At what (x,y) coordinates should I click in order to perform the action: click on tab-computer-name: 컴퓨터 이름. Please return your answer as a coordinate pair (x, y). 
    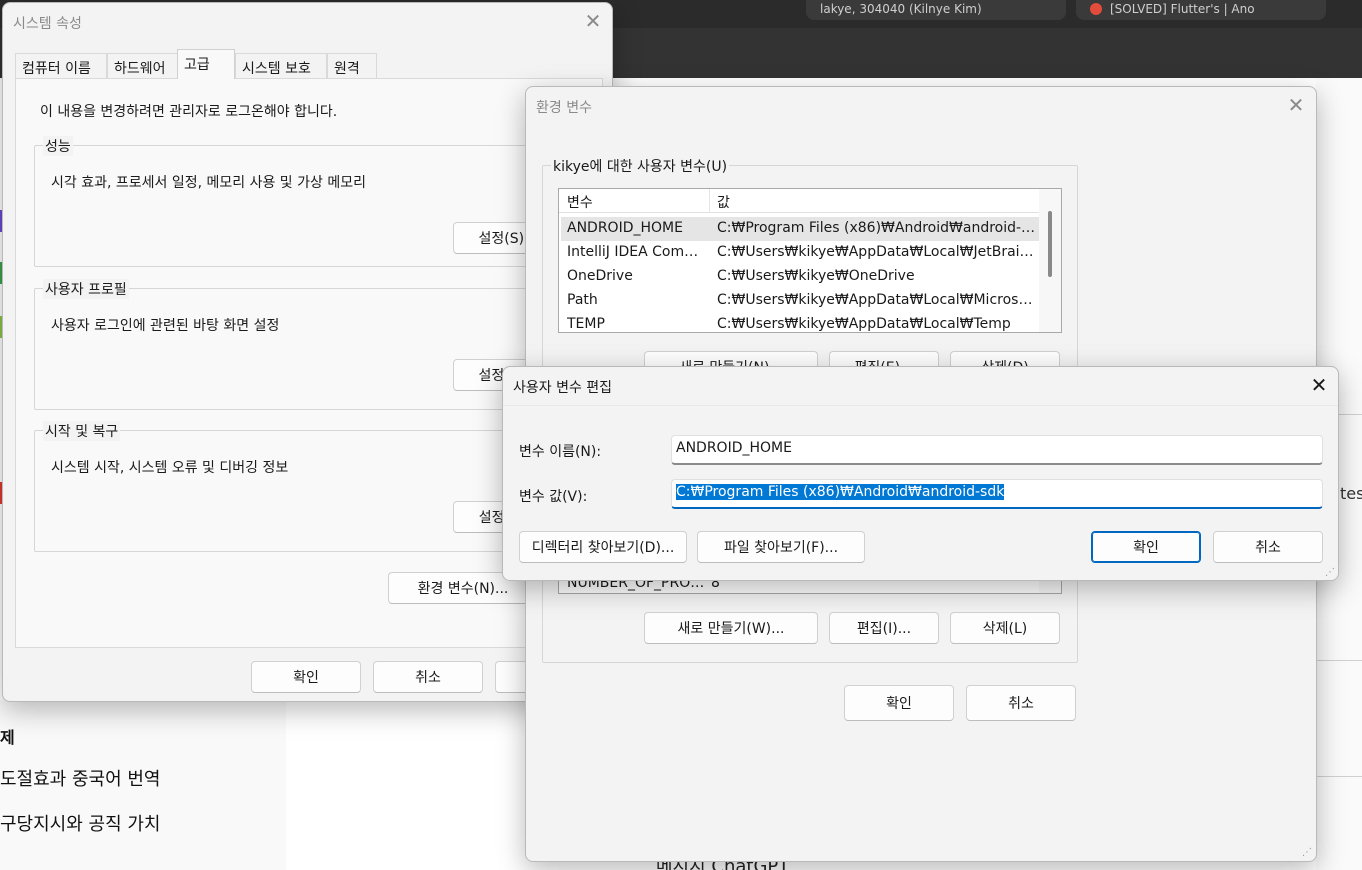
    Looking at the image, I should click on (61, 66).